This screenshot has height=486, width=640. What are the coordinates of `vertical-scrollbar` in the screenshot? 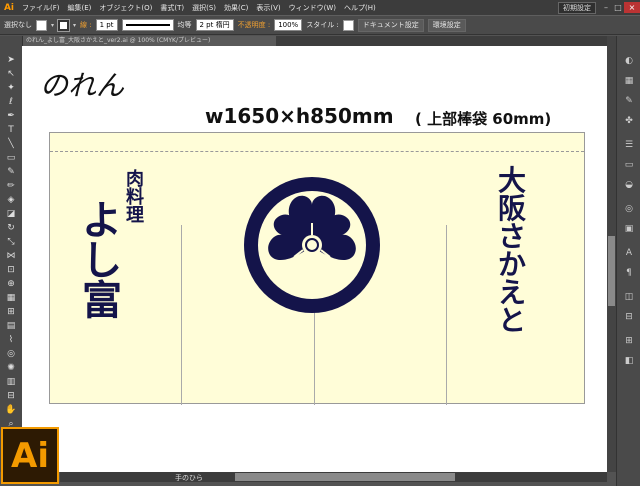 It's located at (611, 254).